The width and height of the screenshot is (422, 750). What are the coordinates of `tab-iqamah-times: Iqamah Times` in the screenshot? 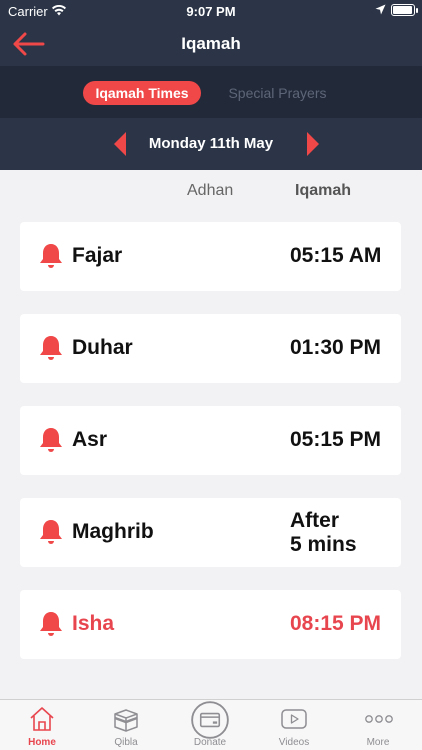 It's located at (142, 93).